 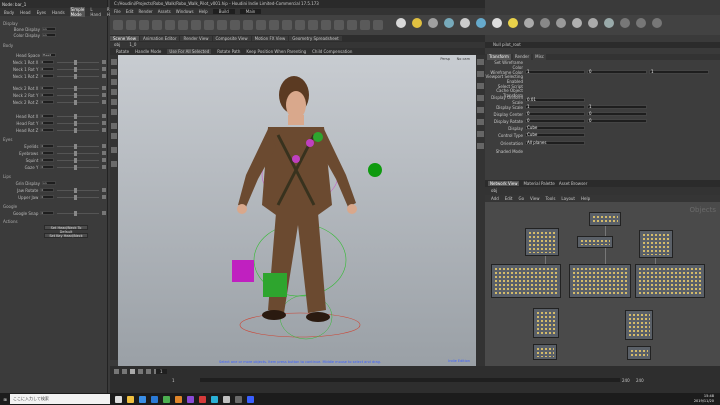 I want to click on env-light-icon, so click(x=481, y=23).